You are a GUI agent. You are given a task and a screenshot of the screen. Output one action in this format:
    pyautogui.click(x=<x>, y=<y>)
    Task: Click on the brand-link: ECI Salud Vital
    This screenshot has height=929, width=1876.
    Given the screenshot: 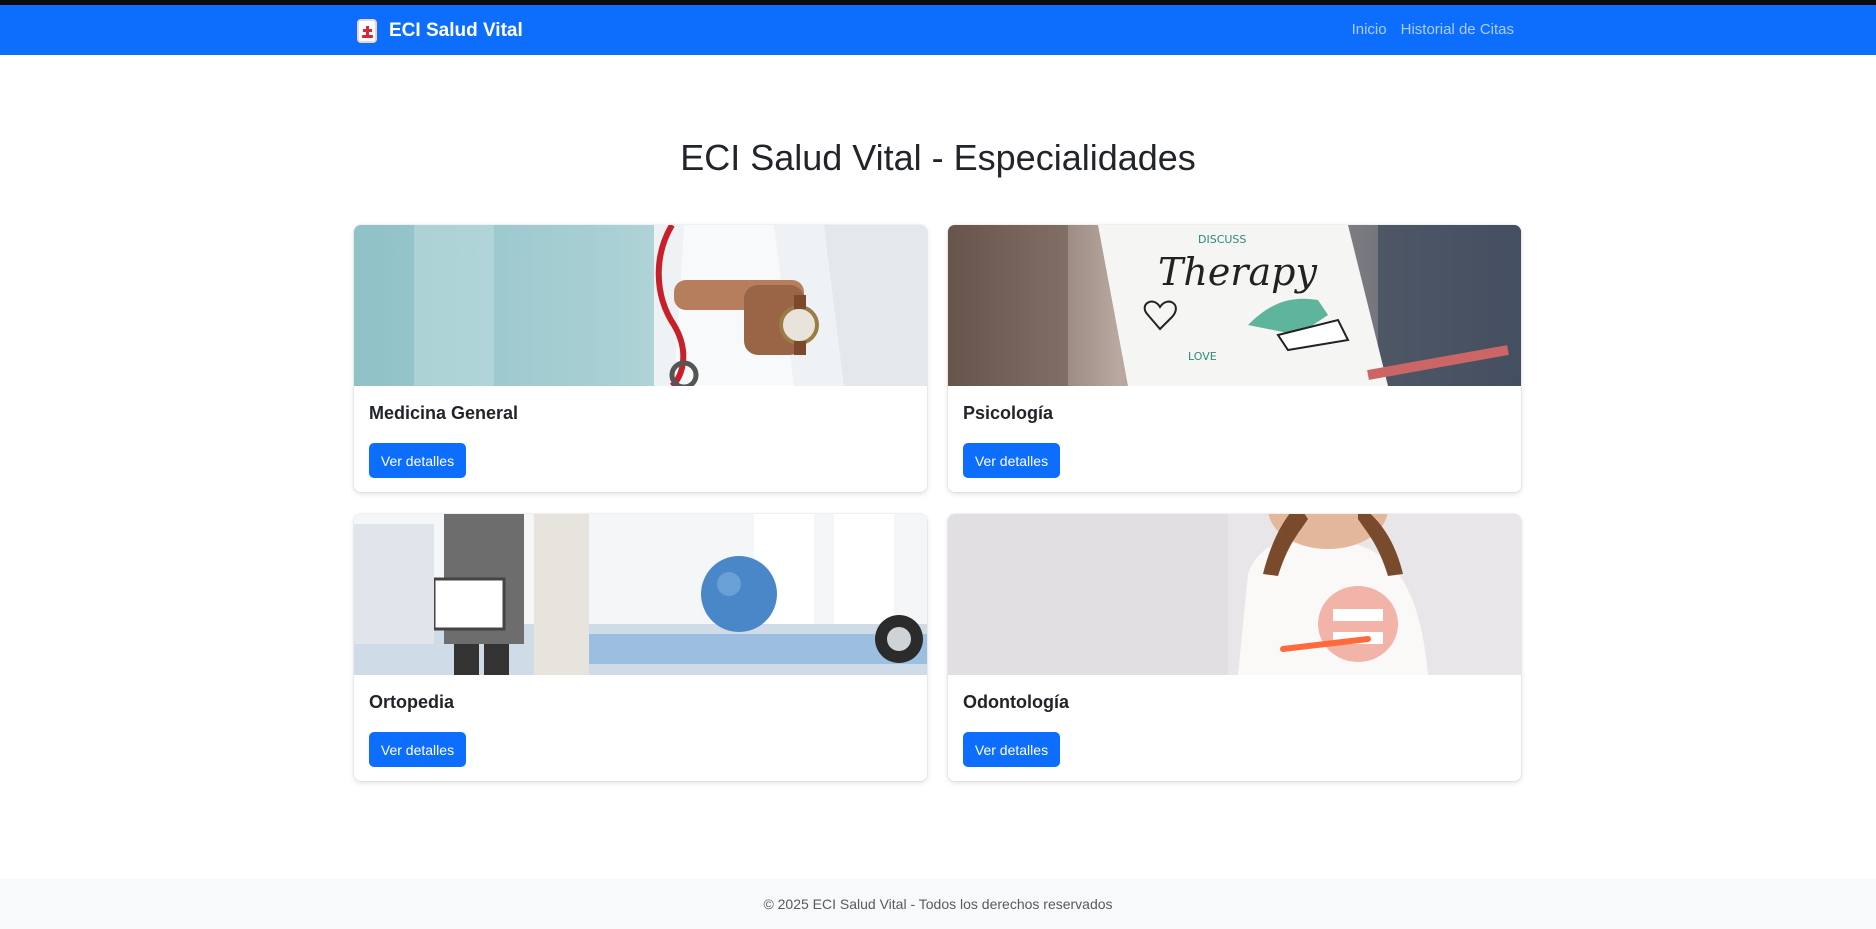 What is the action you would take?
    pyautogui.click(x=440, y=31)
    